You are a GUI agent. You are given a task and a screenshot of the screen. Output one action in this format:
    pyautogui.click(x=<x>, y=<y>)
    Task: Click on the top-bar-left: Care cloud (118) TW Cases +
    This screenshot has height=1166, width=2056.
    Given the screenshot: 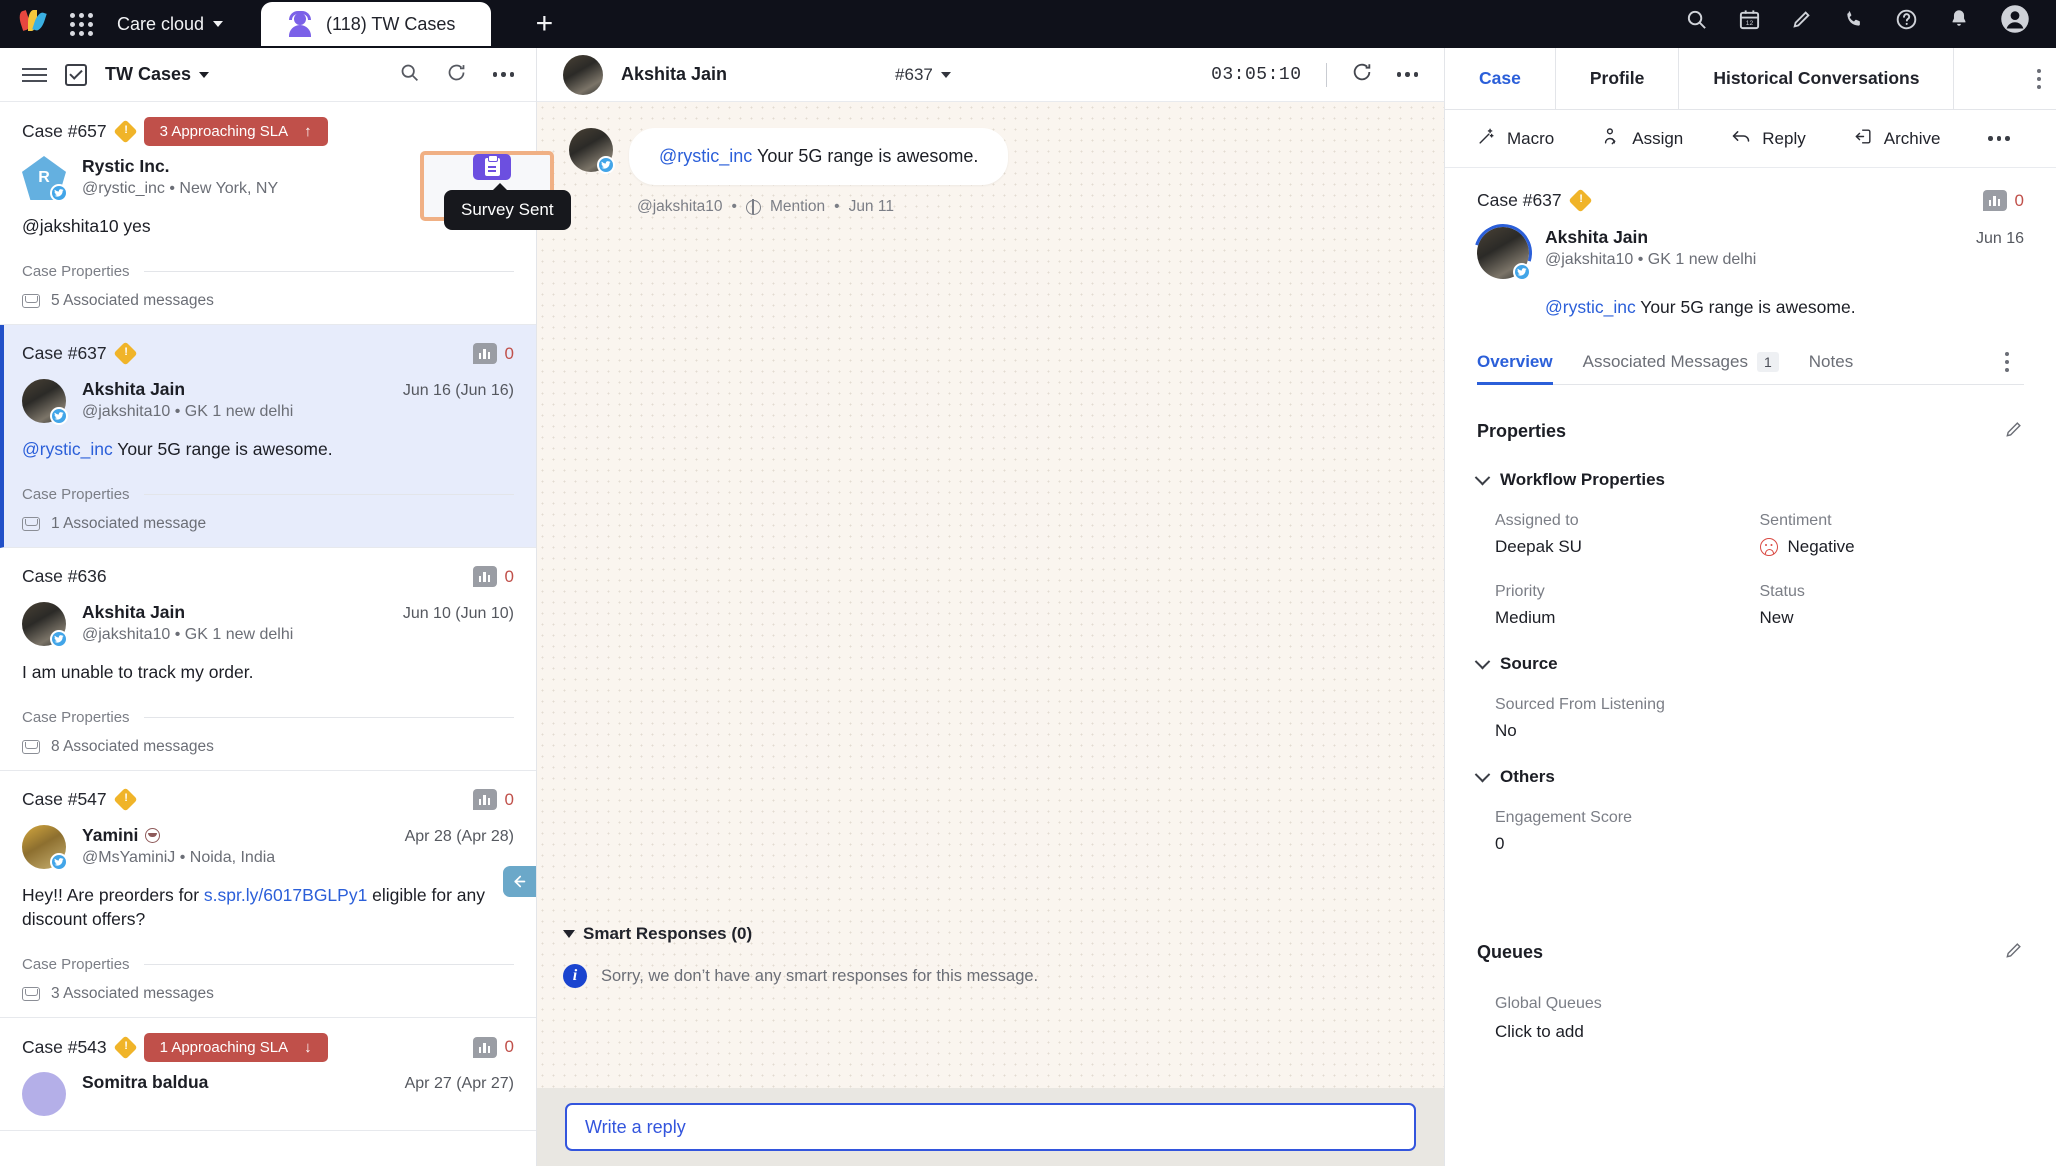 What is the action you would take?
    pyautogui.click(x=286, y=24)
    